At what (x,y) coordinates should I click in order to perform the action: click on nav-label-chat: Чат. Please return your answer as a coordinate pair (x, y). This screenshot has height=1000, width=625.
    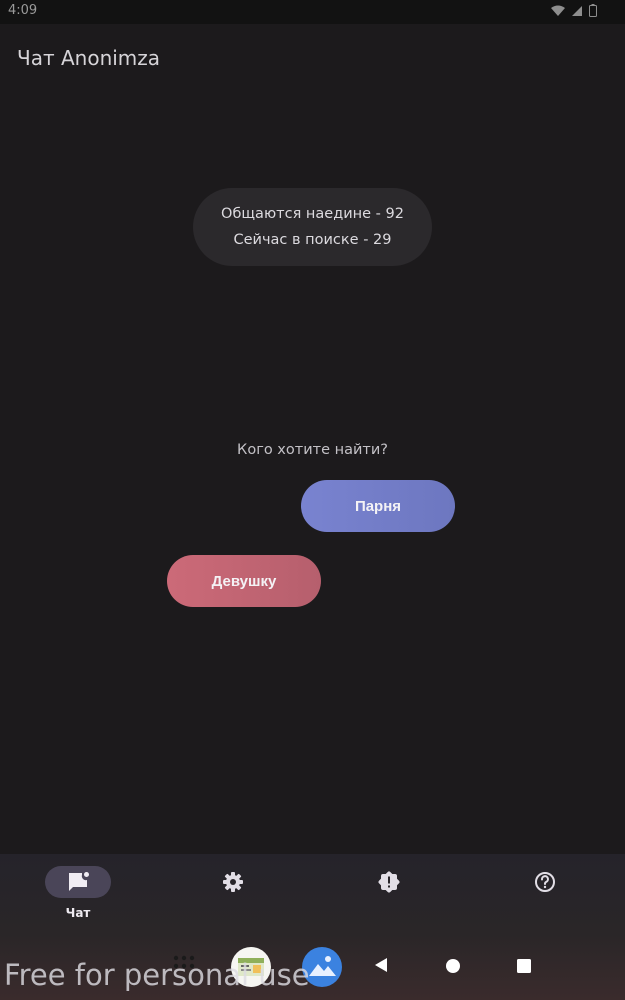
    Looking at the image, I should click on (78, 913).